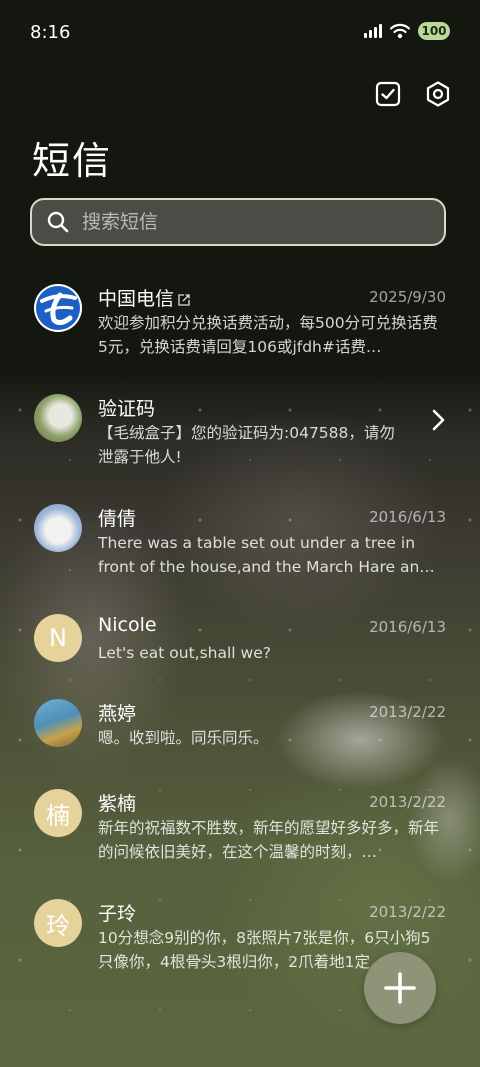 This screenshot has height=1067, width=480. I want to click on official-sender-icon, so click(184, 299).